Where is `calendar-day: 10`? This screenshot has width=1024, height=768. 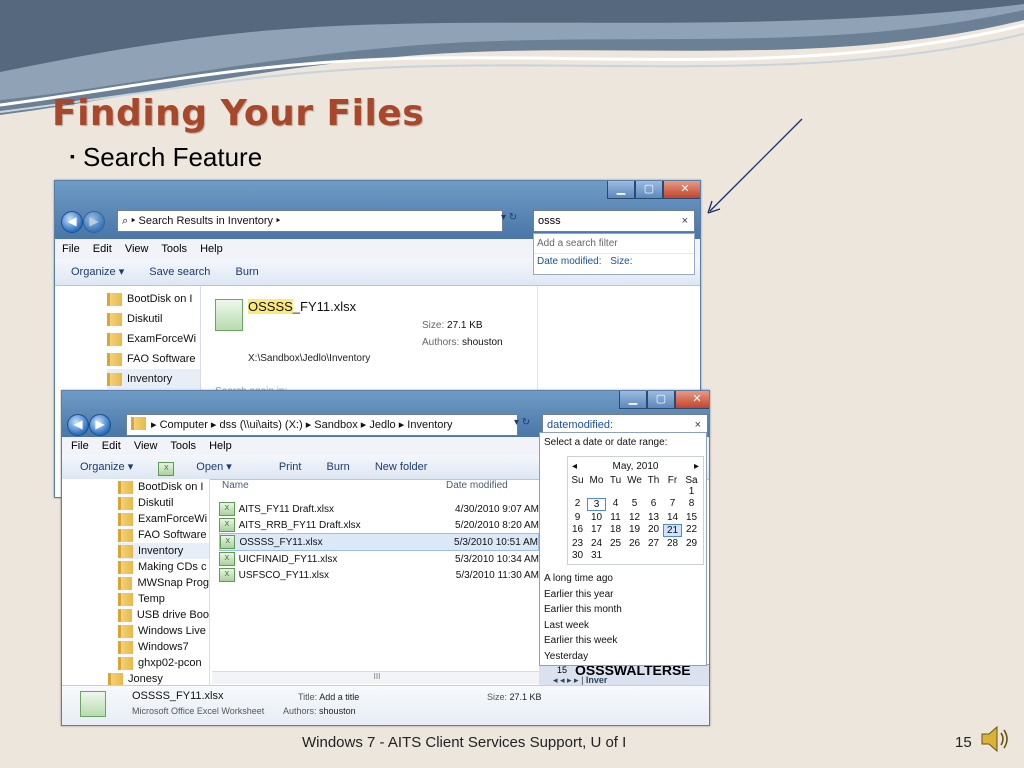 calendar-day: 10 is located at coordinates (596, 517).